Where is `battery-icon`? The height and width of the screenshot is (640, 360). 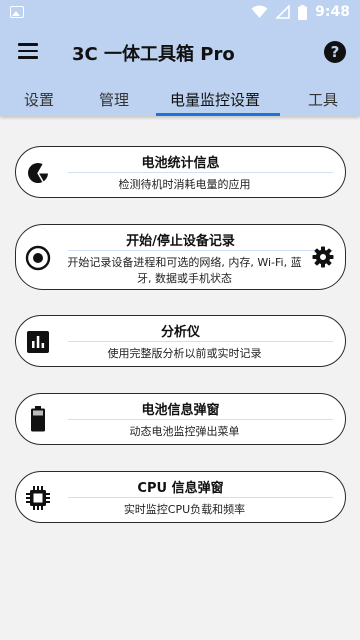
battery-icon is located at coordinates (38, 419).